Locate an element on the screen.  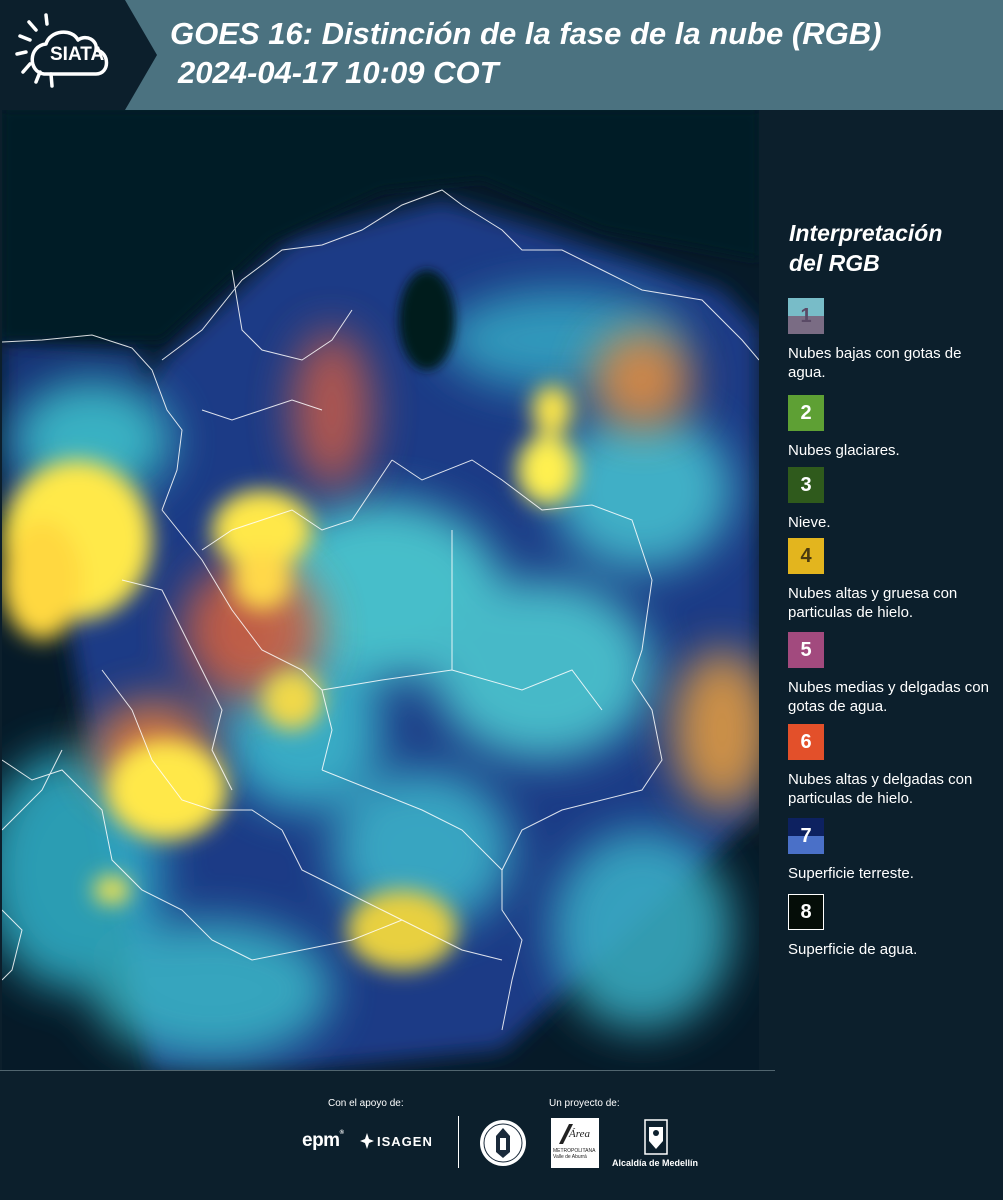
legend-swatch-7: 7 is located at coordinates (806, 836).